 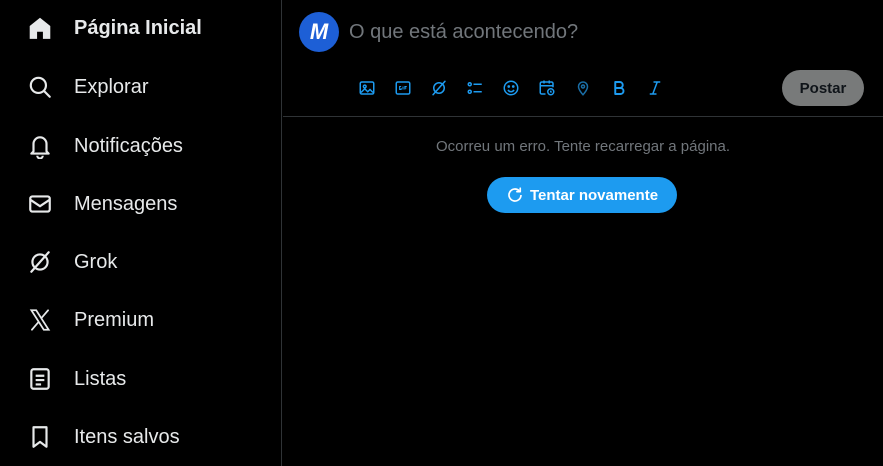 I want to click on sidebar-item-explore: Explorar, so click(x=87, y=87).